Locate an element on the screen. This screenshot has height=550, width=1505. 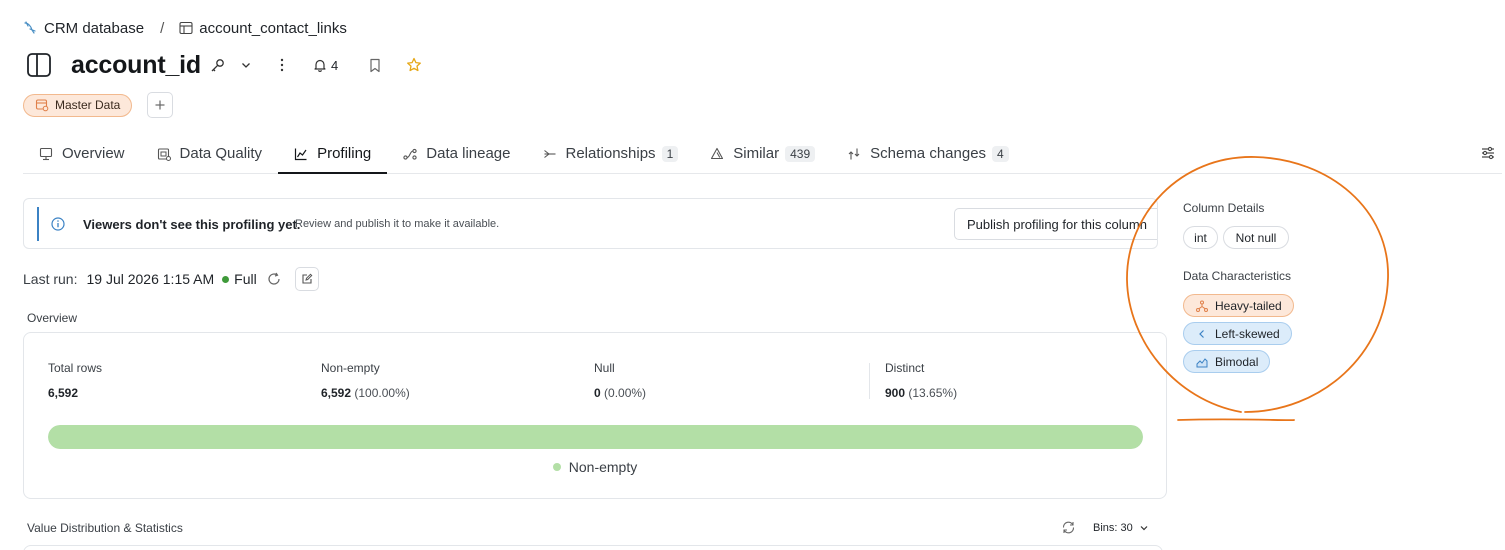
last-run-row: Last run: 19 Jul 2026 1:15 AM Full is located at coordinates (171, 279).